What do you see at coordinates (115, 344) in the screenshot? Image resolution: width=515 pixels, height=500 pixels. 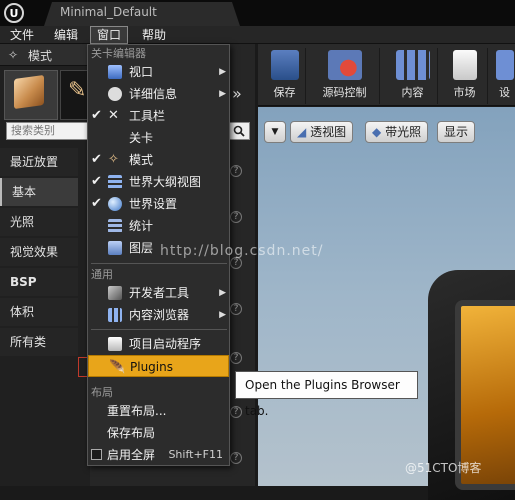 I see `project-launcher-icon` at bounding box center [115, 344].